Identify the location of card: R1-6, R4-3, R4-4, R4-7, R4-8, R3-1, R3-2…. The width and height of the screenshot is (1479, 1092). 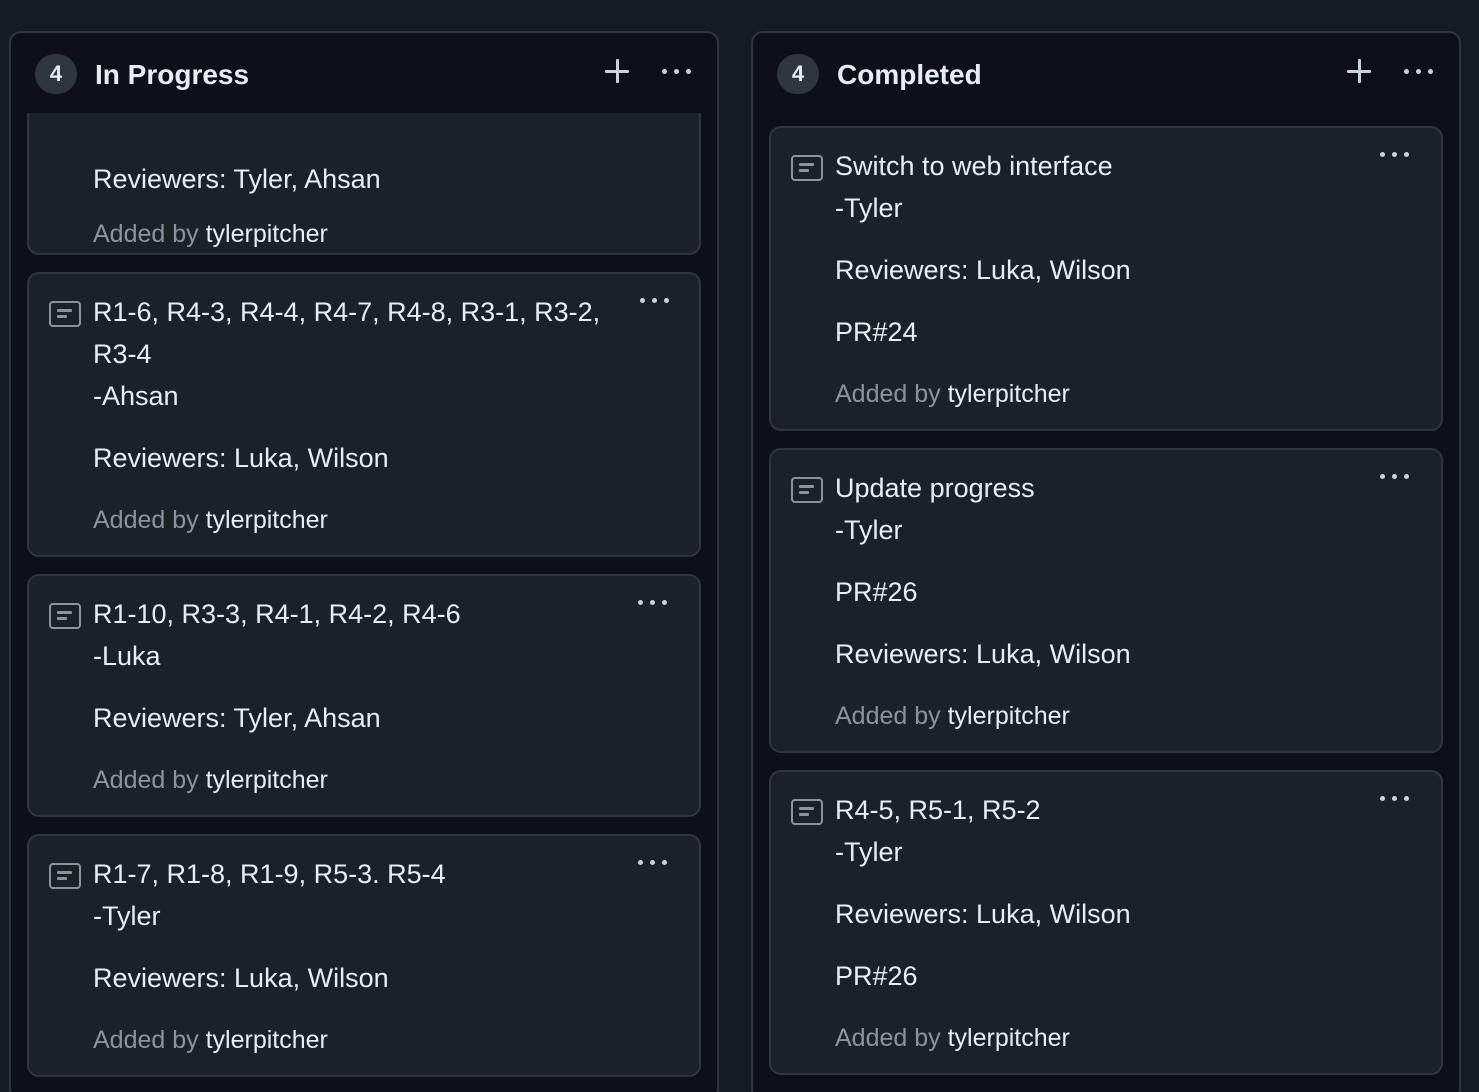
(364, 414).